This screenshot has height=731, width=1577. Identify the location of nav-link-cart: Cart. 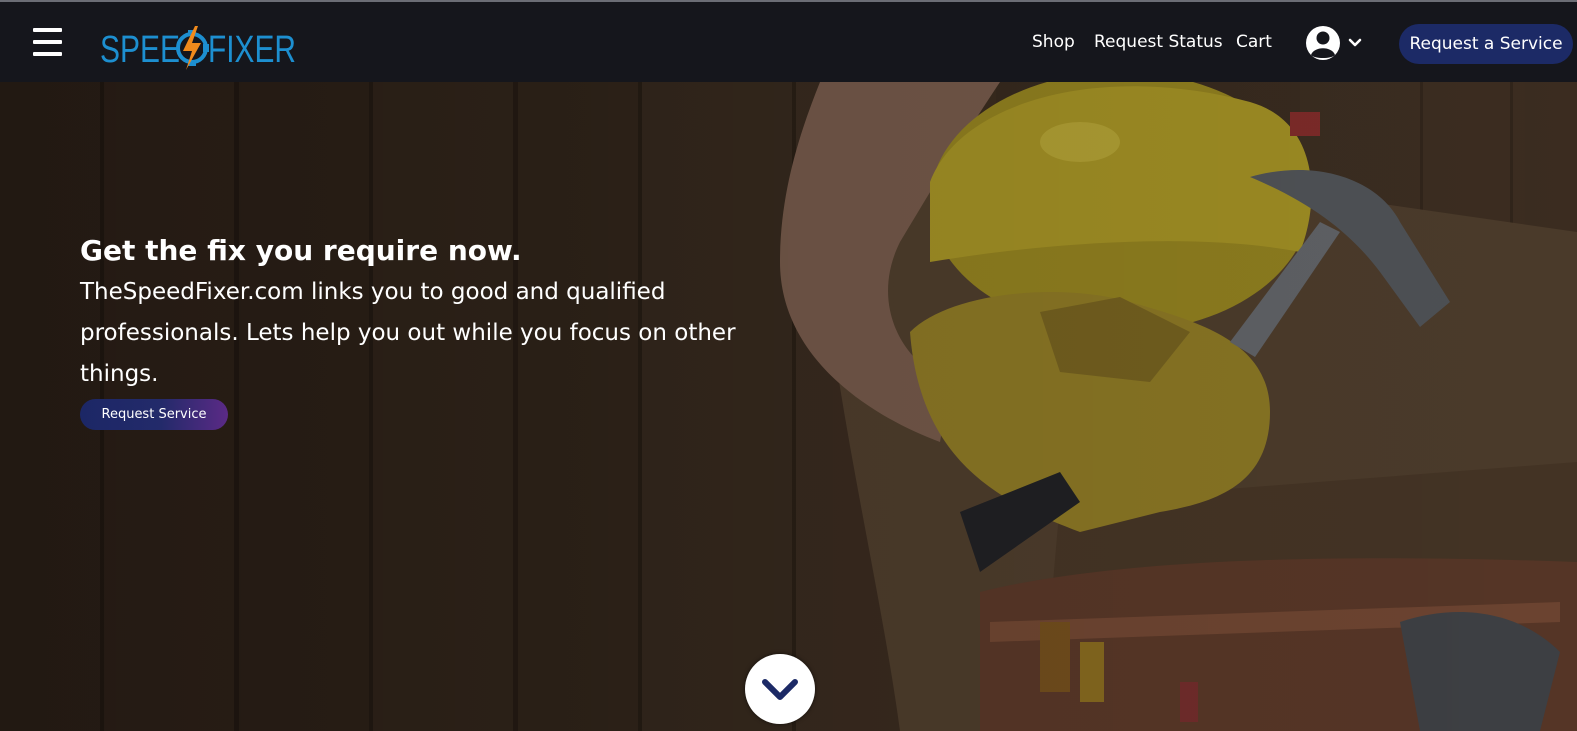
(1254, 42).